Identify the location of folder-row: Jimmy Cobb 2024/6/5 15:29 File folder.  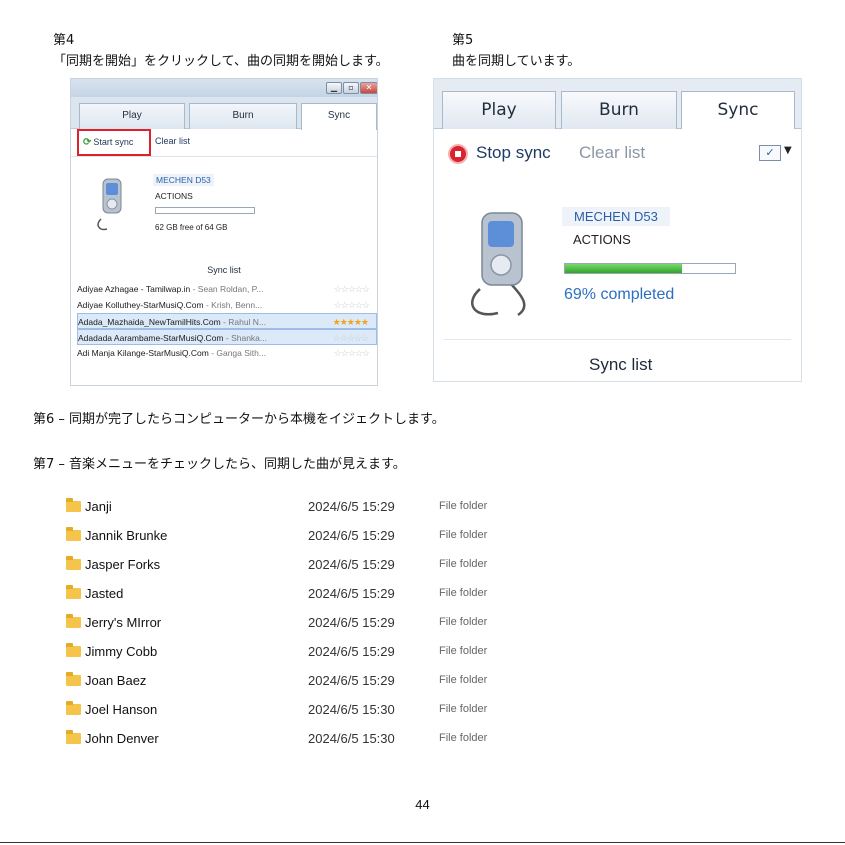
(346, 656).